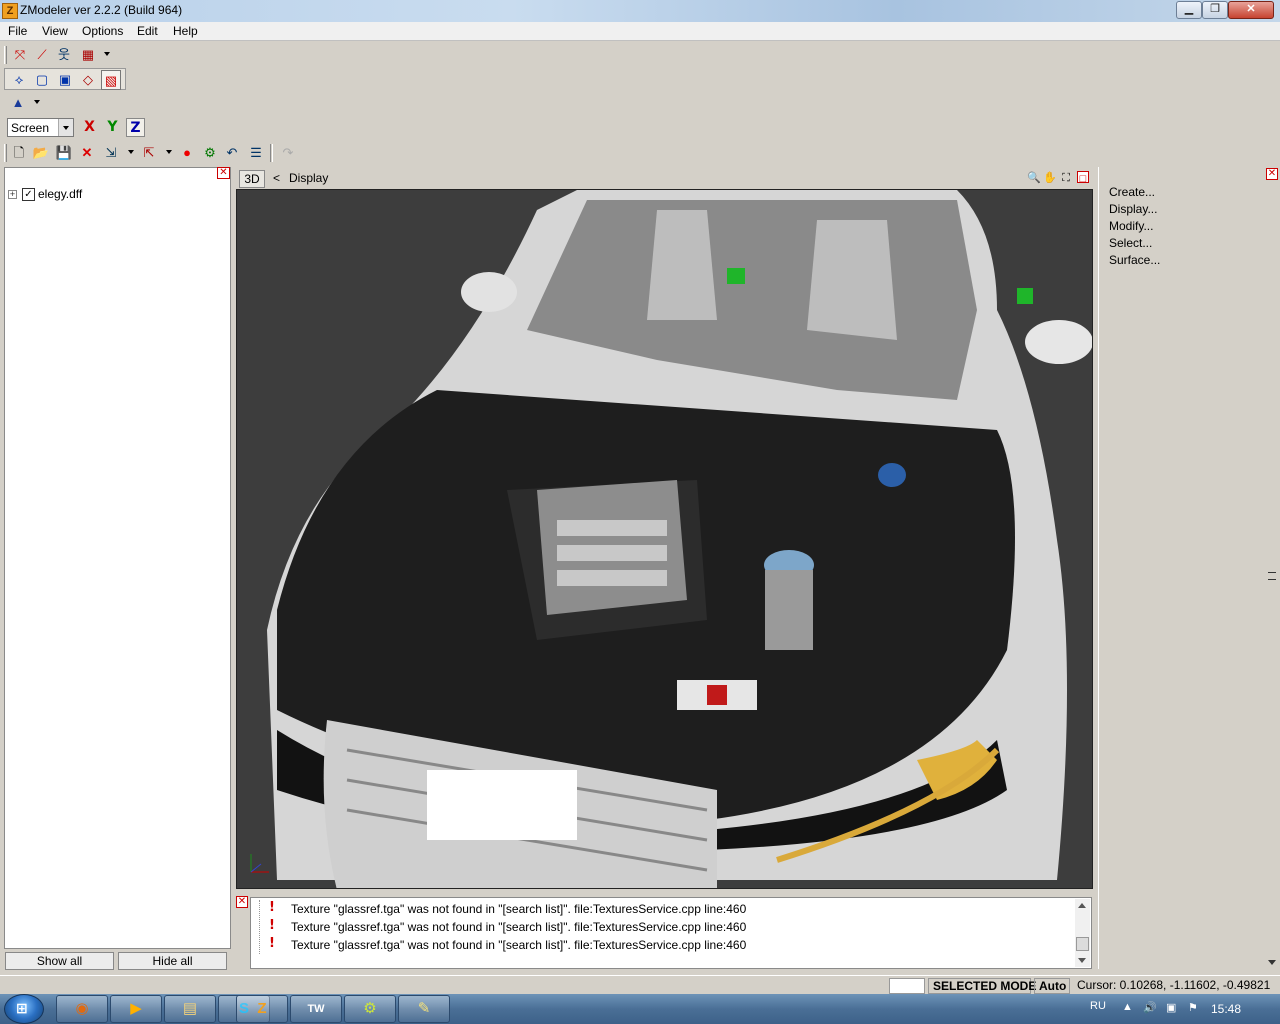 This screenshot has height=1024, width=1280. I want to click on visibility-checkbox: ✓, so click(28, 194).